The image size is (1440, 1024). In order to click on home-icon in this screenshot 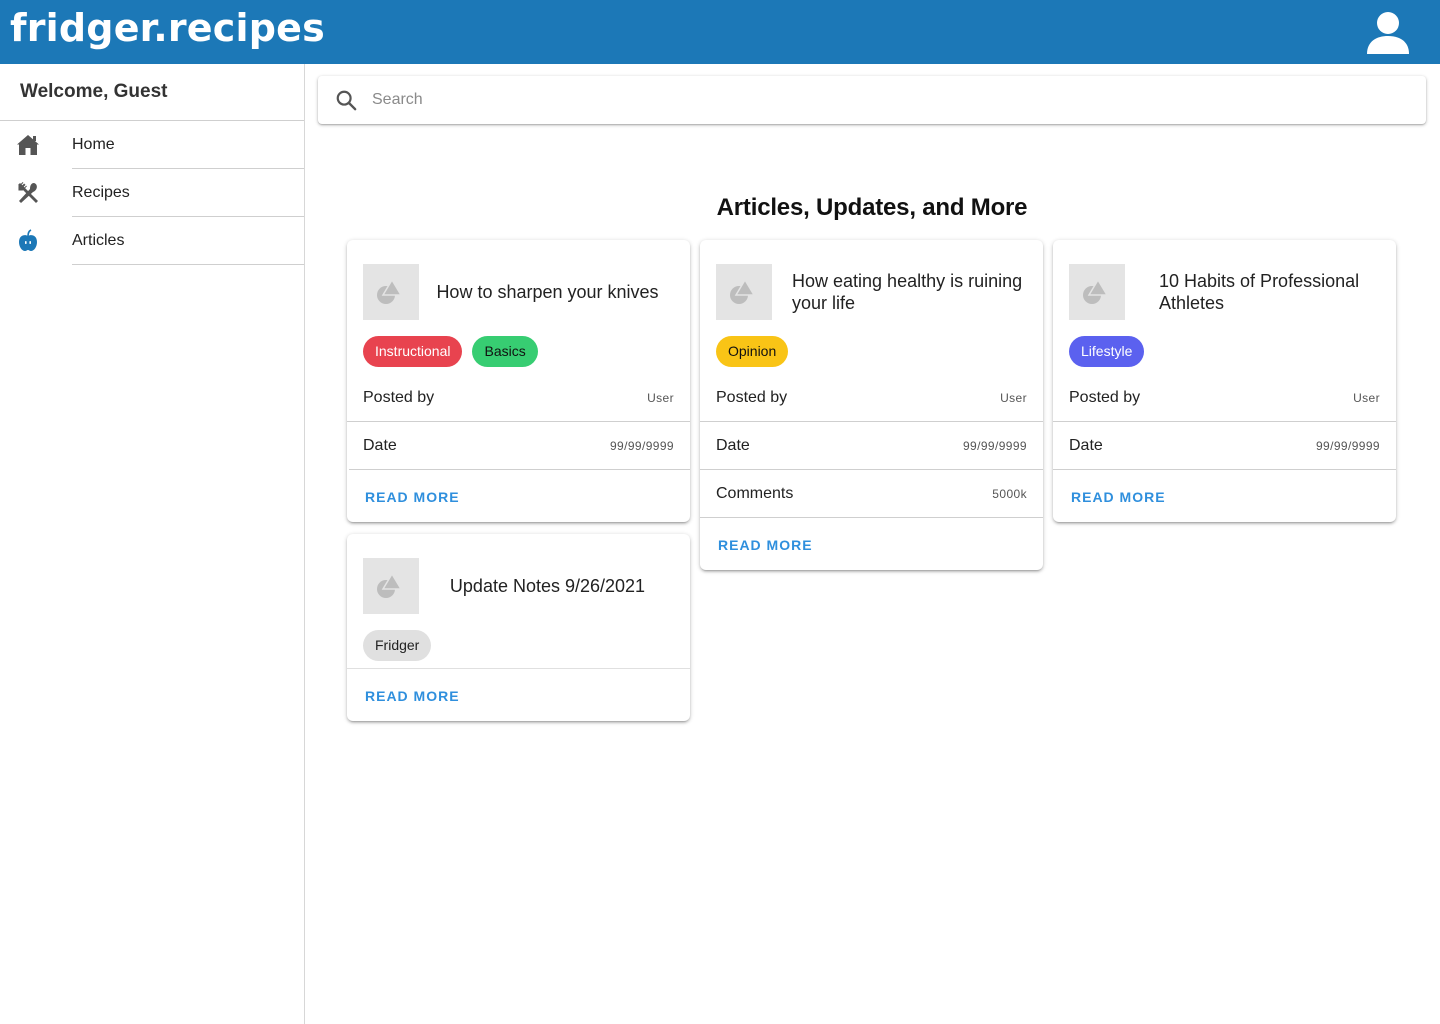, I will do `click(28, 145)`.